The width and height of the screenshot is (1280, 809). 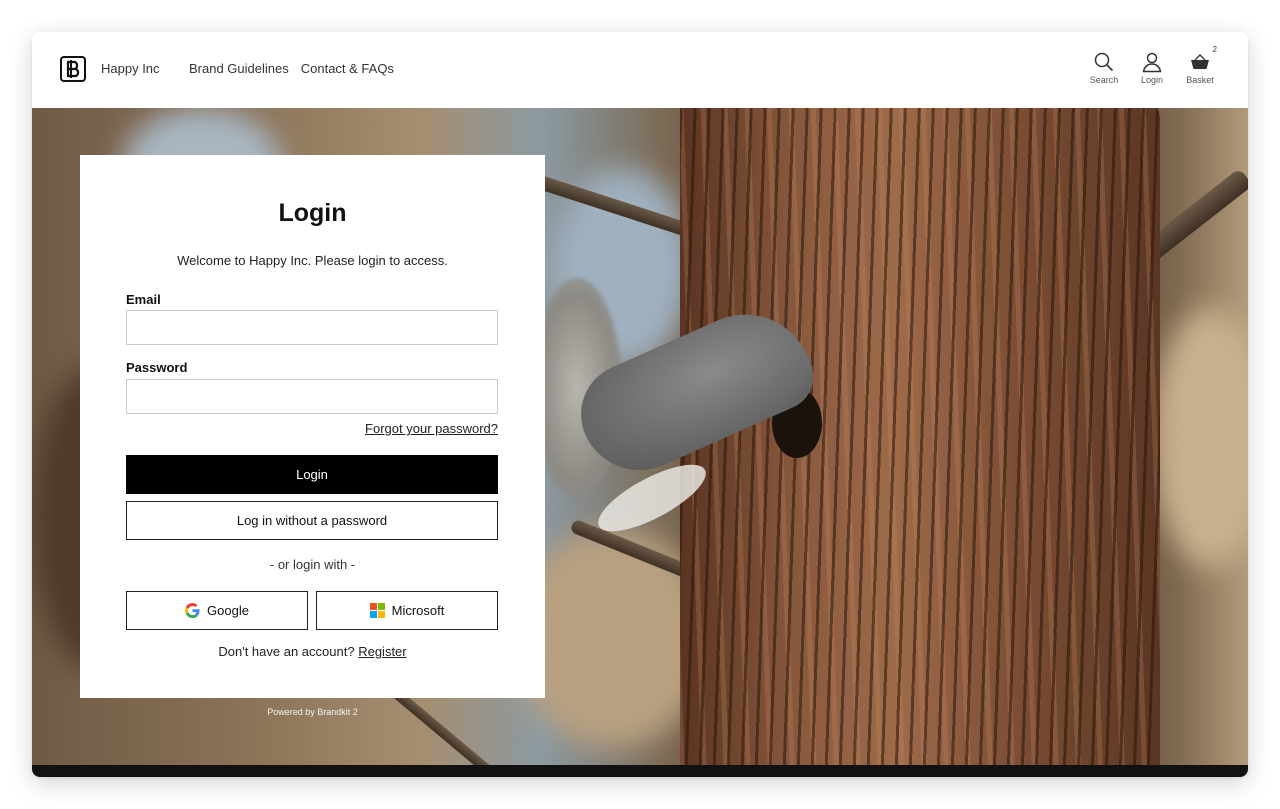 I want to click on bottom-bar, so click(x=640, y=771).